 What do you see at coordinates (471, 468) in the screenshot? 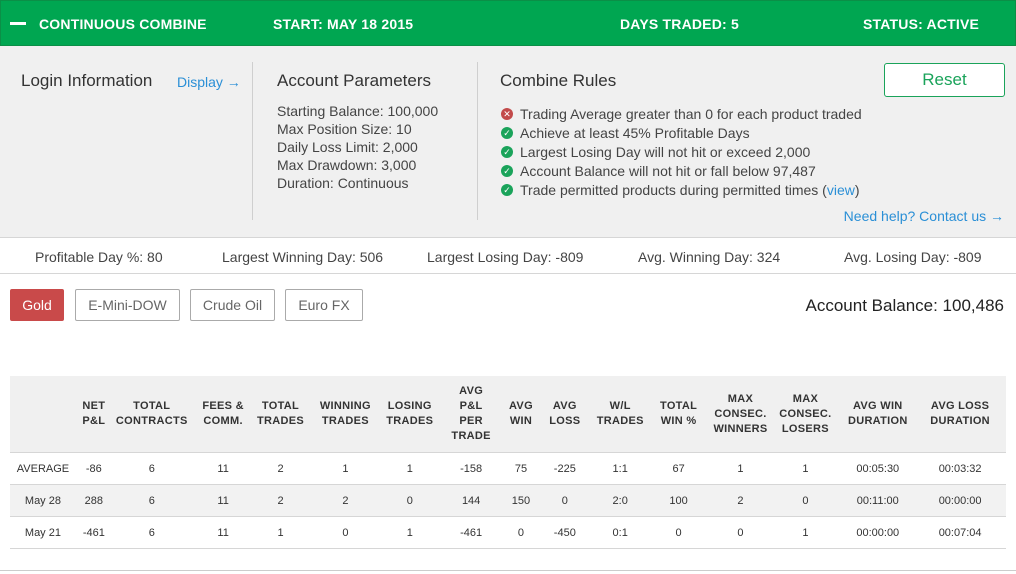
I see `table-cell: -158` at bounding box center [471, 468].